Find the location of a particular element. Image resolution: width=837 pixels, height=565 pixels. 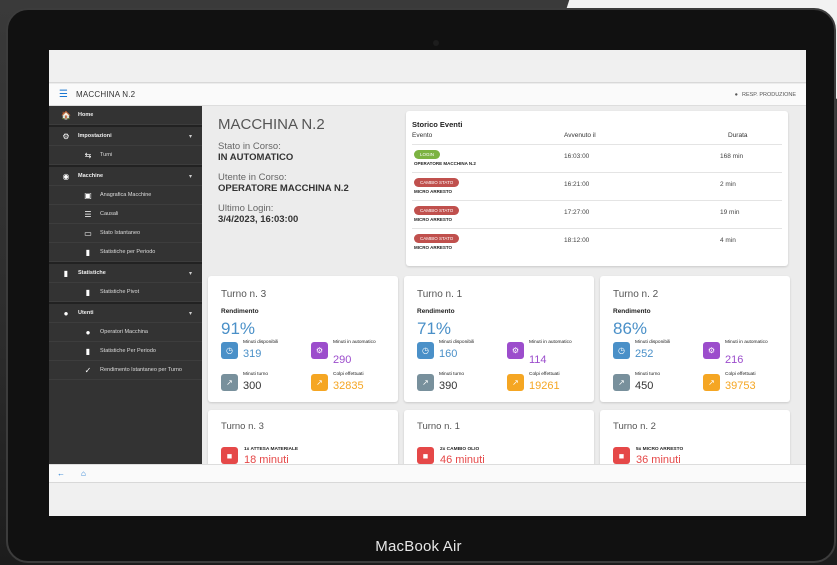

sidebar-item: ☰ Causali is located at coordinates (125, 214).